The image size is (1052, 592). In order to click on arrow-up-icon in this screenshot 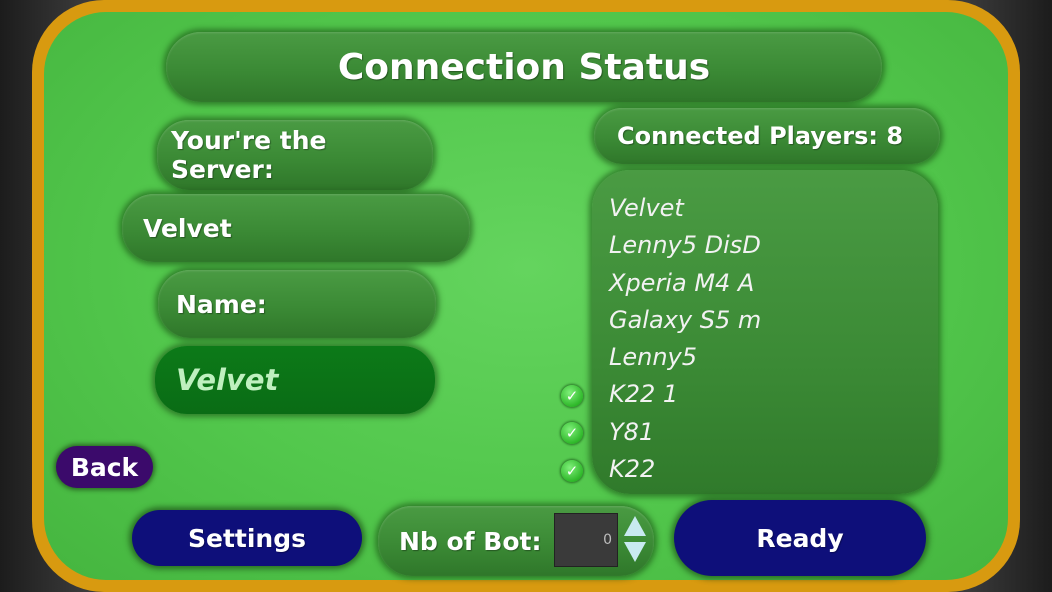, I will do `click(635, 526)`.